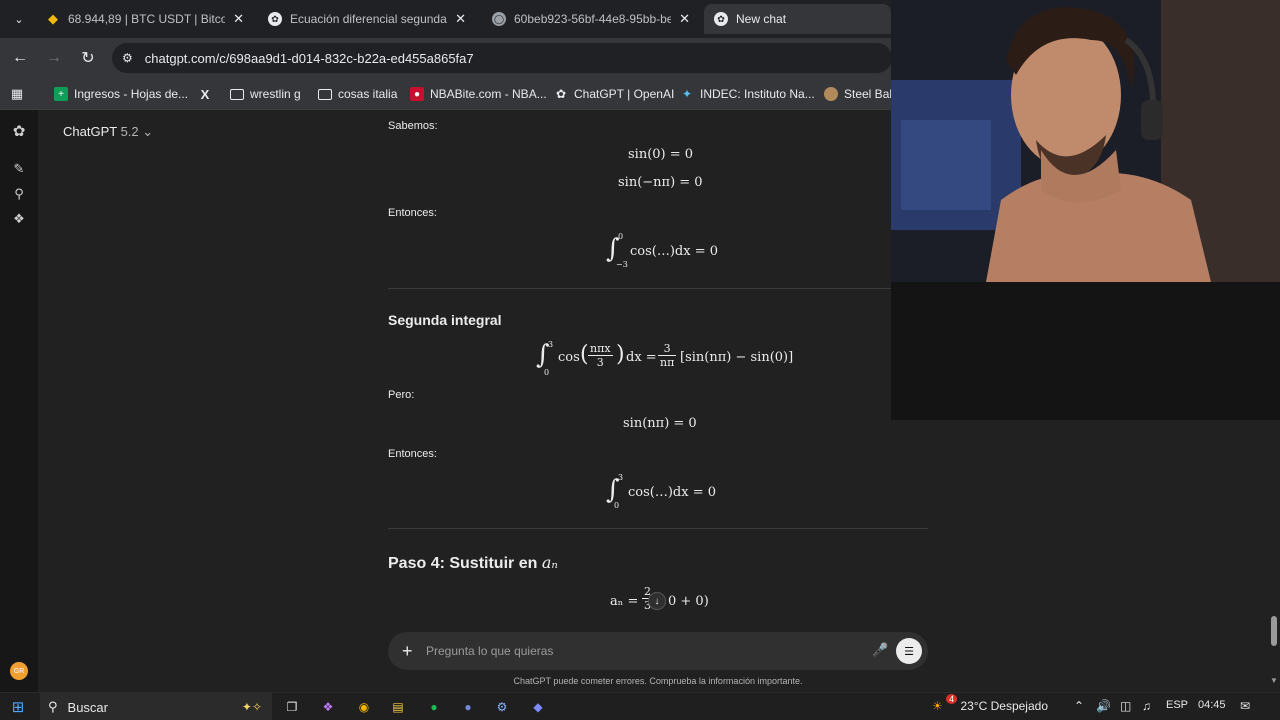 The width and height of the screenshot is (1280, 720). What do you see at coordinates (407, 651) in the screenshot?
I see `add-attachment-icon: +` at bounding box center [407, 651].